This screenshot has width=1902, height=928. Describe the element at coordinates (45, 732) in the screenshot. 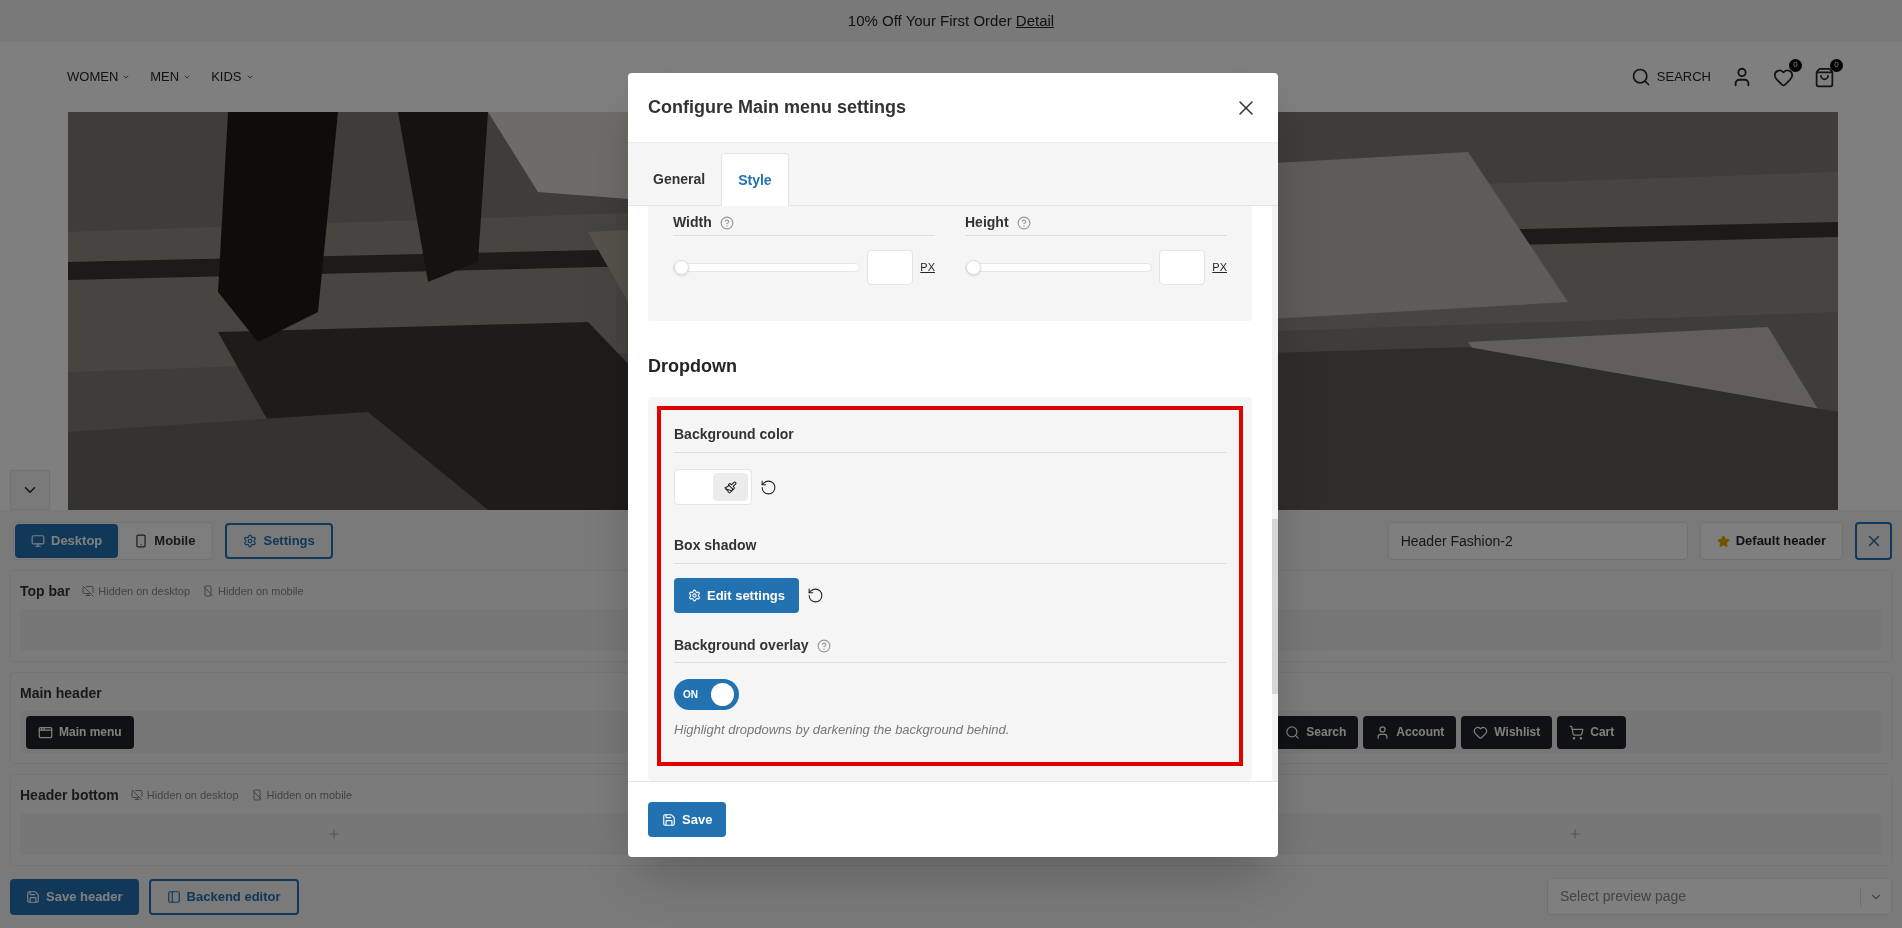

I see `window-icon` at that location.